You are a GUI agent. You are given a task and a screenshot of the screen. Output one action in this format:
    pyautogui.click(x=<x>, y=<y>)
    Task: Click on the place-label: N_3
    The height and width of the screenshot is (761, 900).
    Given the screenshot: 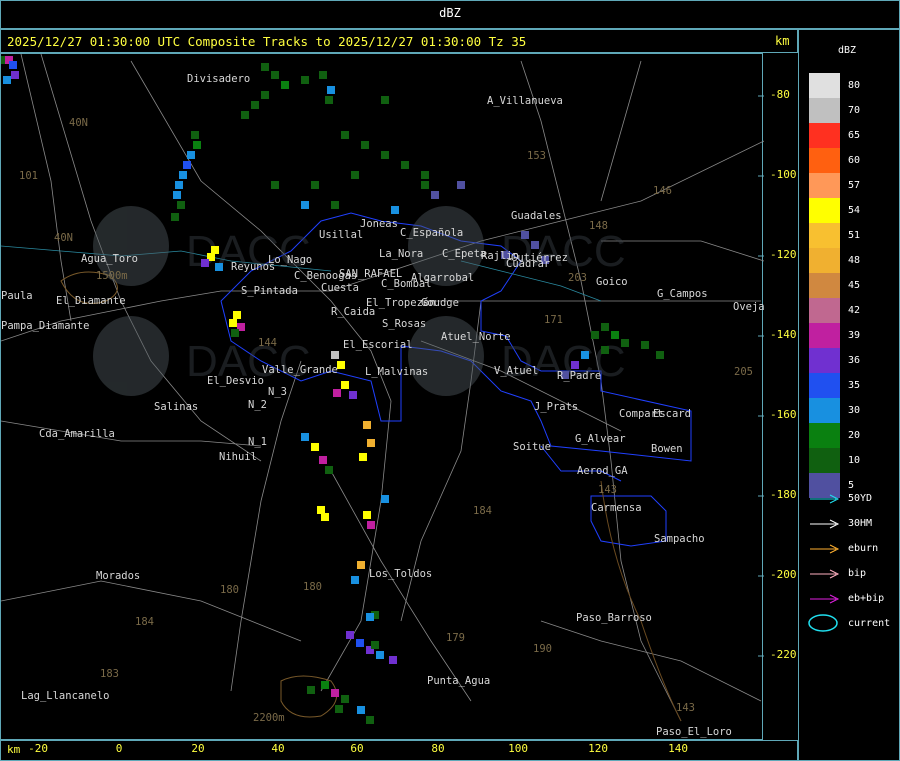 What is the action you would take?
    pyautogui.click(x=277, y=392)
    